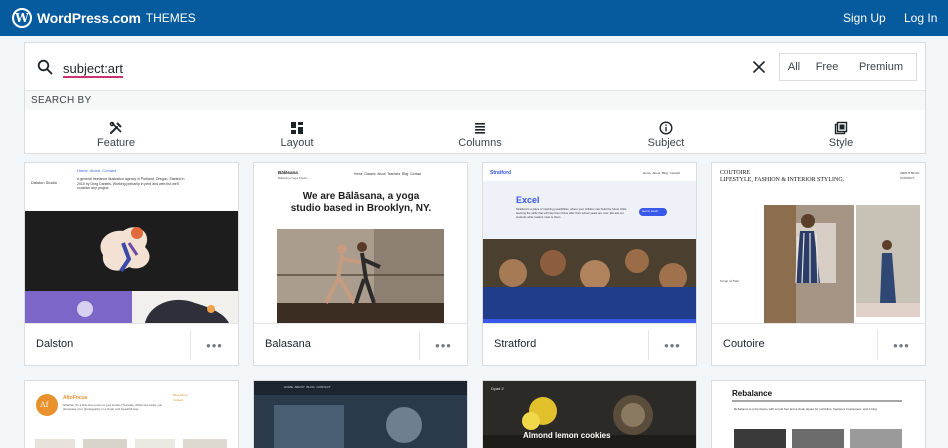 The height and width of the screenshot is (448, 948). What do you see at coordinates (910, 175) in the screenshot?
I see `coutoire-nav: ABOUT BLOG CONTACT` at bounding box center [910, 175].